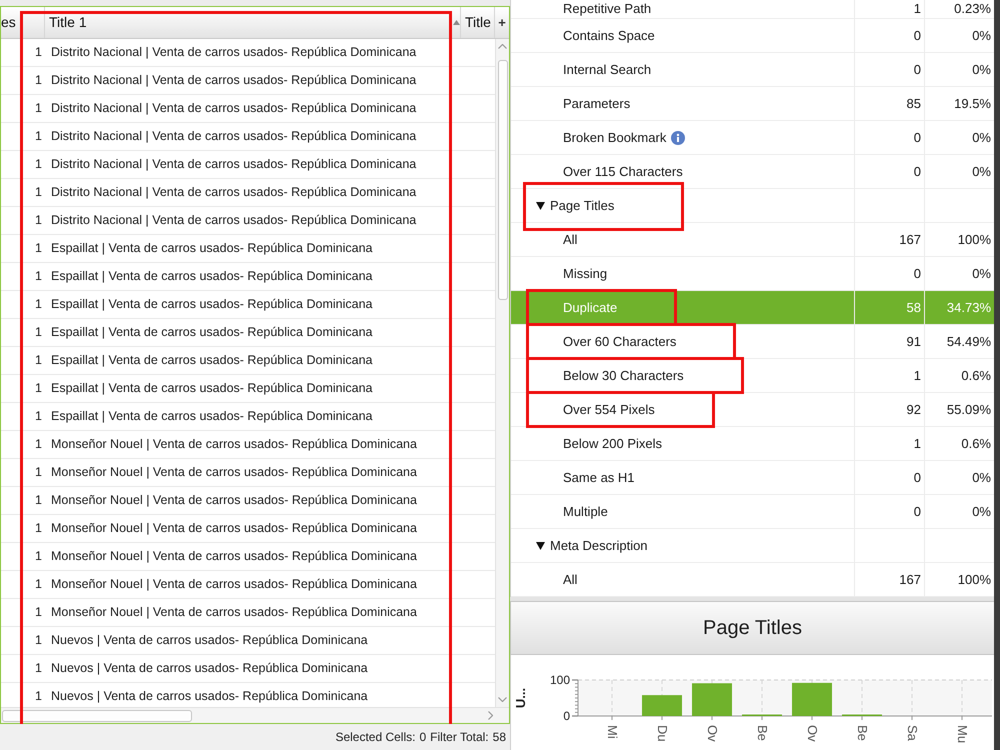 The height and width of the screenshot is (750, 1000). I want to click on status-label: Selected Cells:, so click(375, 737).